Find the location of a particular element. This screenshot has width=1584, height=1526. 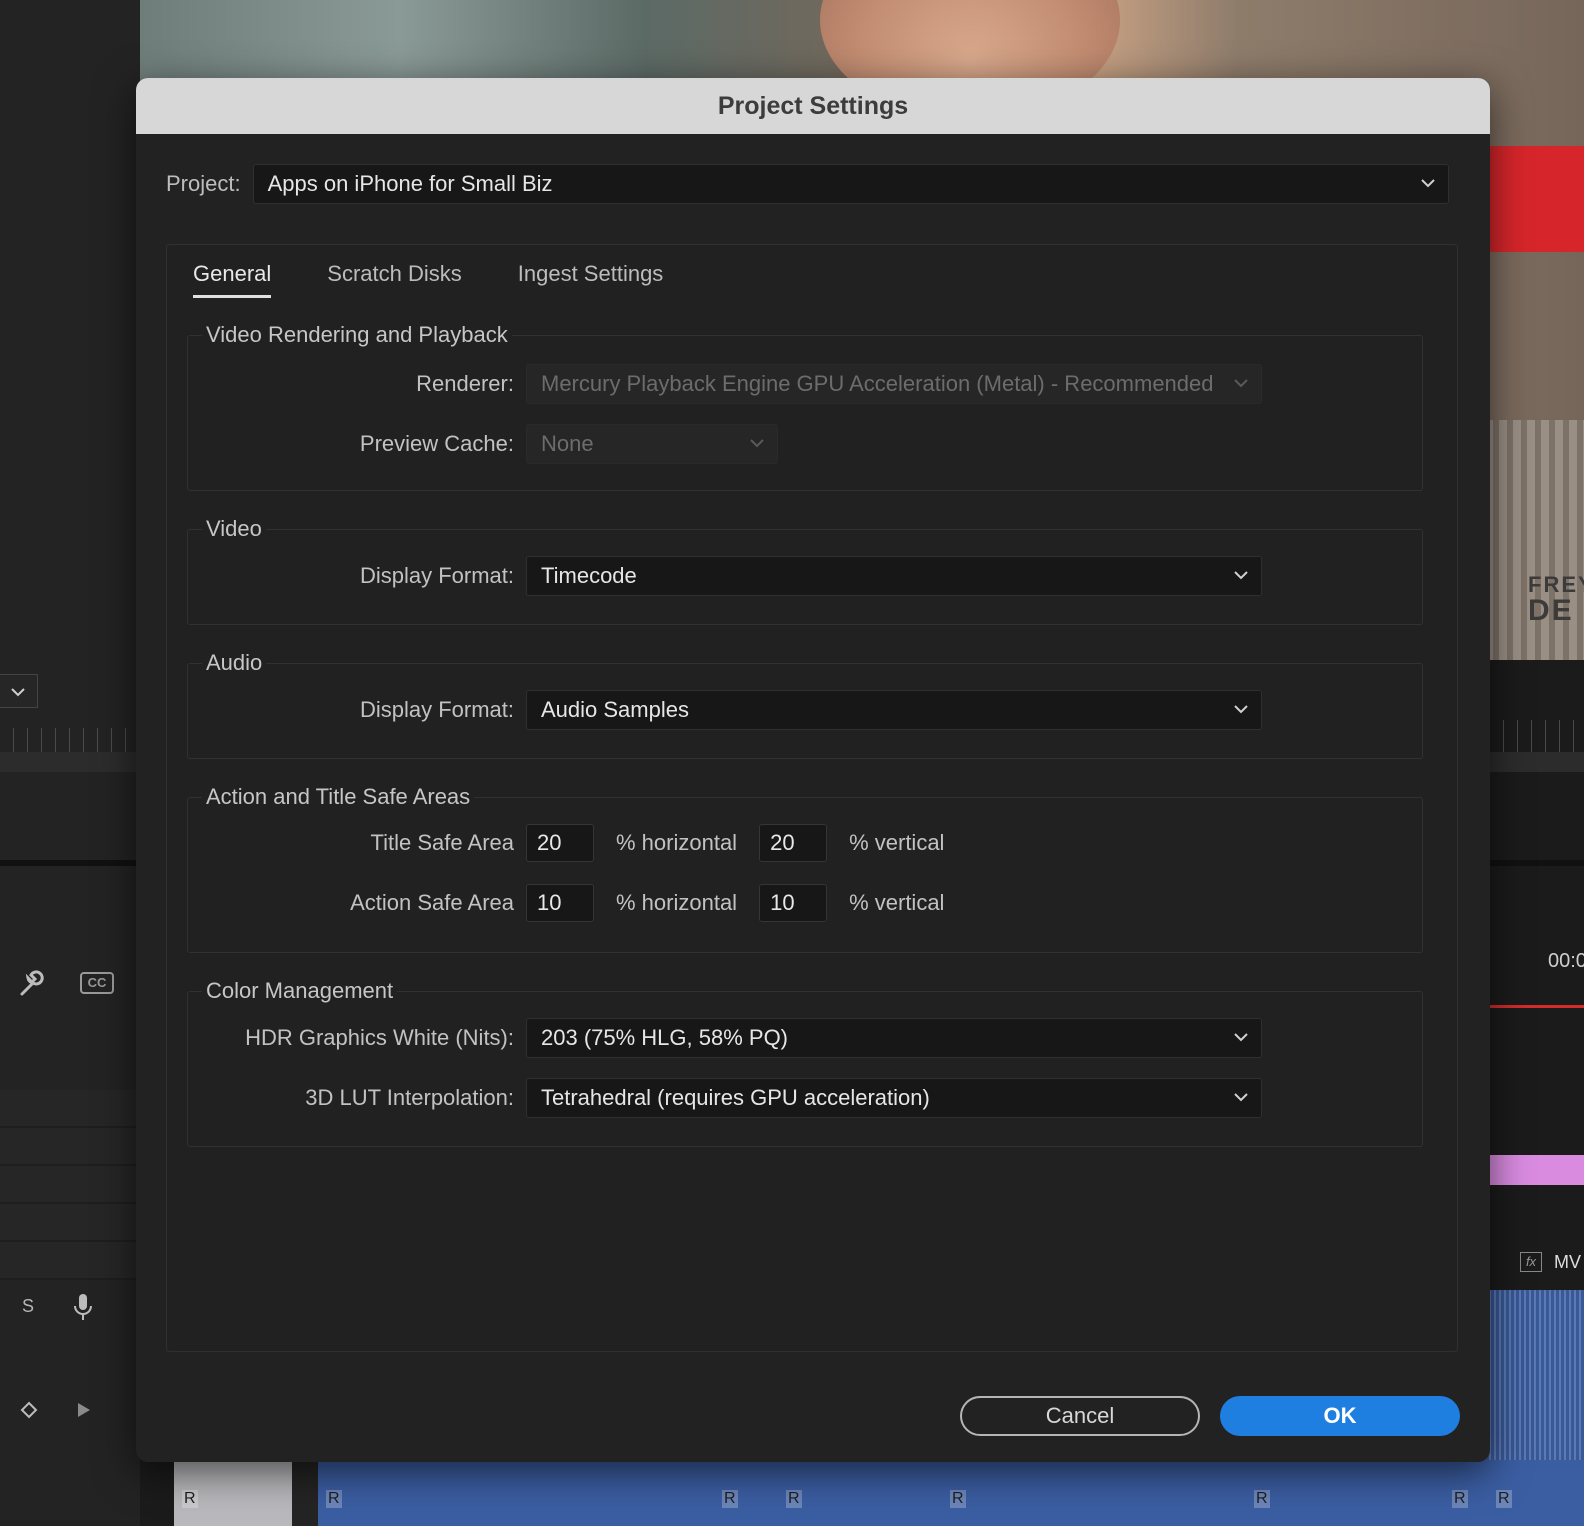

renderer-label: Renderer: is located at coordinates (465, 383).